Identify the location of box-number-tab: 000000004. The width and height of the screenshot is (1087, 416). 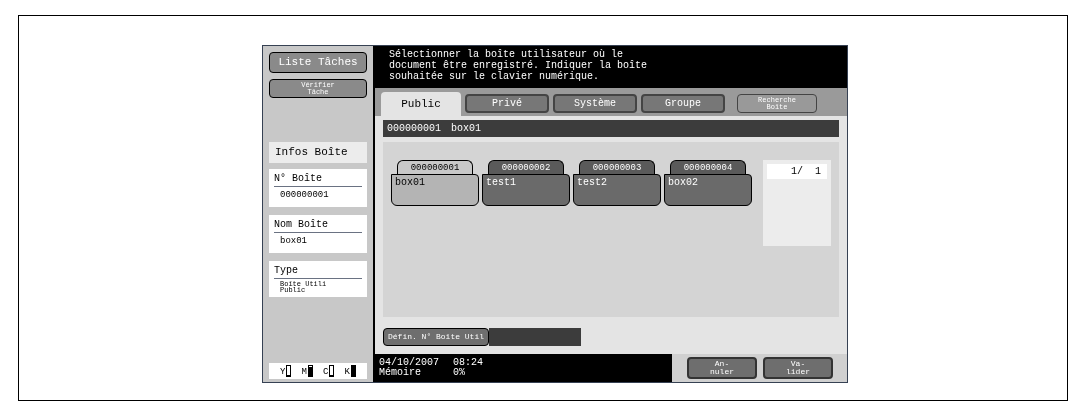
(708, 167).